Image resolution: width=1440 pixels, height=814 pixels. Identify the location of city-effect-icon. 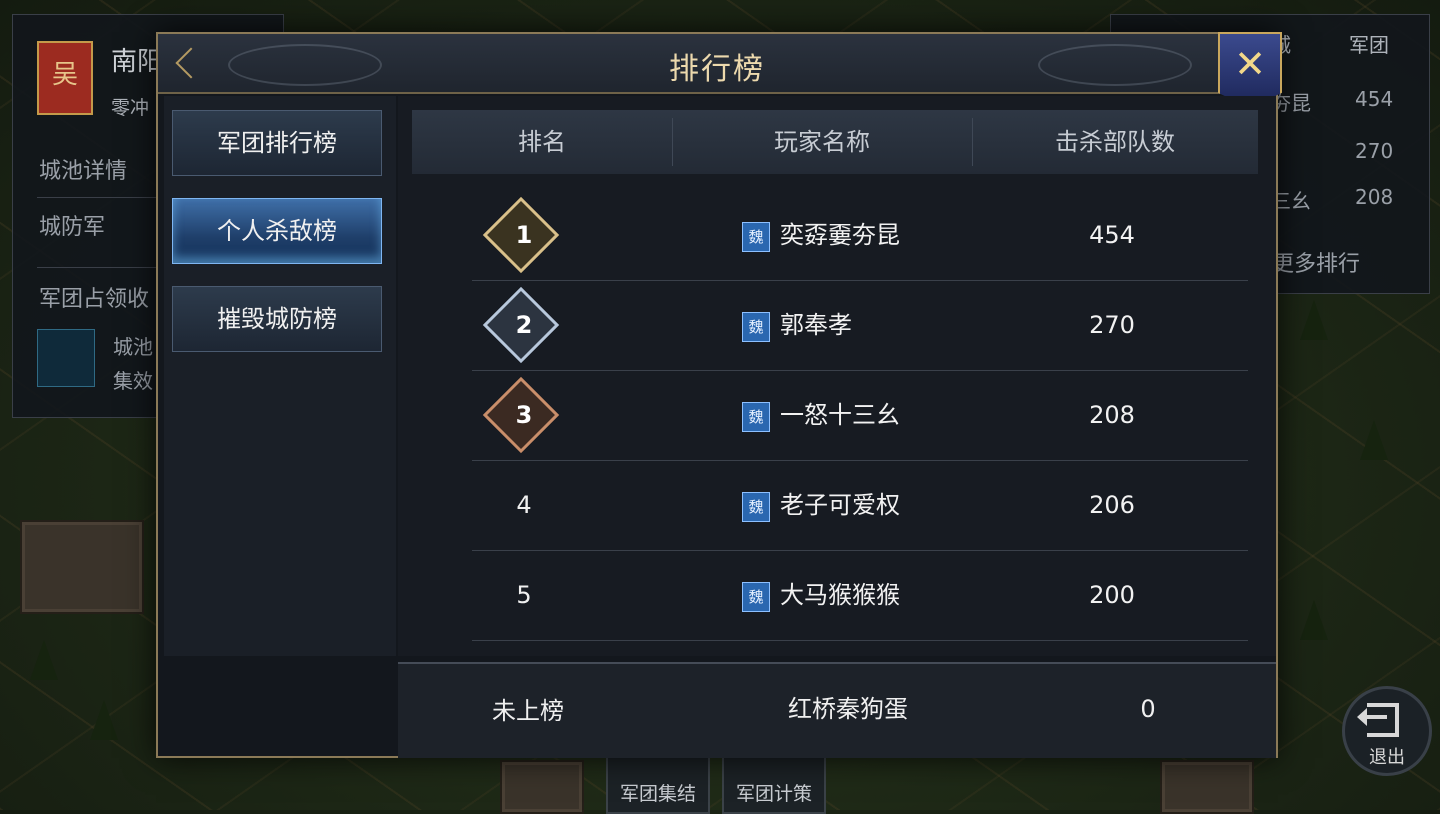
(66, 358).